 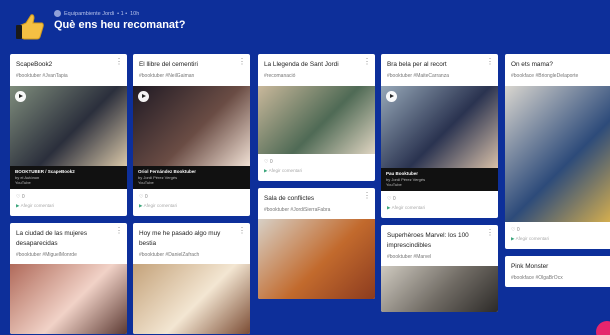 I want to click on post-meta: Equipambiente Jordi • 1 • 10h, so click(x=96, y=13).